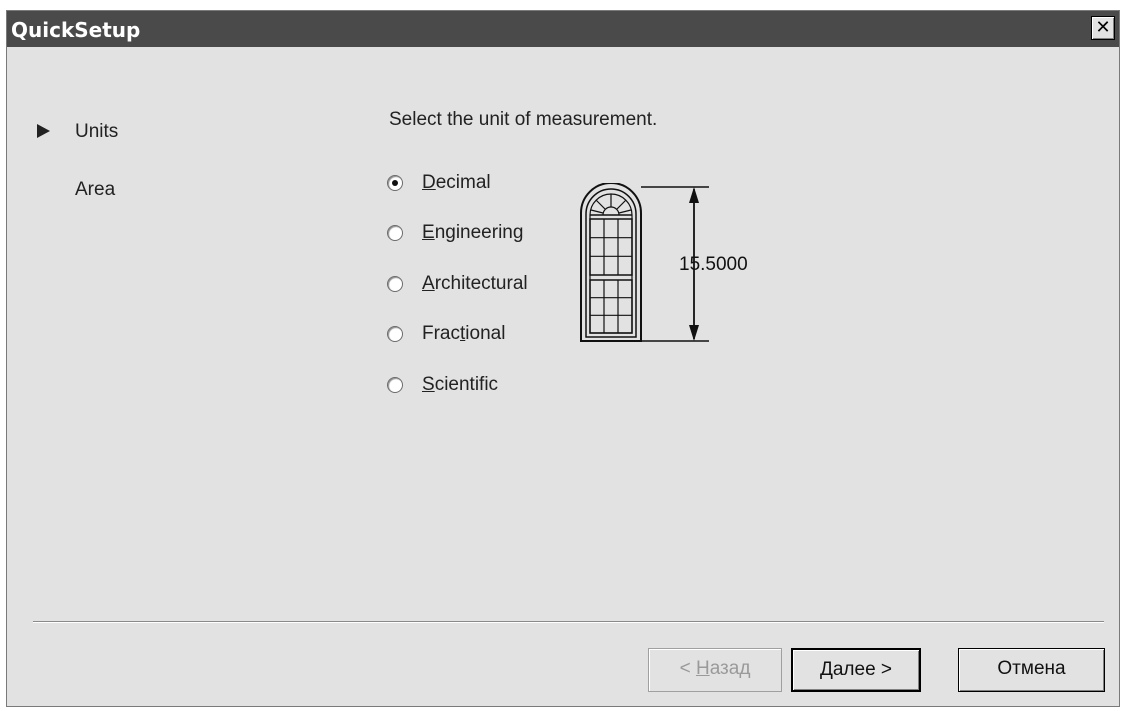  I want to click on current-step-arrow-icon, so click(43, 131).